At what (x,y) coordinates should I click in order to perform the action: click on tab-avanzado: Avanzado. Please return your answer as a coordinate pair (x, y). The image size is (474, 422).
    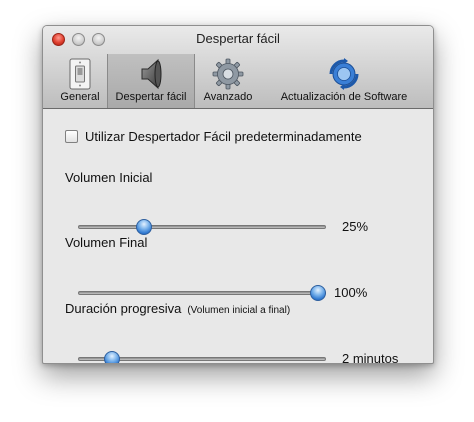
    Looking at the image, I should click on (228, 81).